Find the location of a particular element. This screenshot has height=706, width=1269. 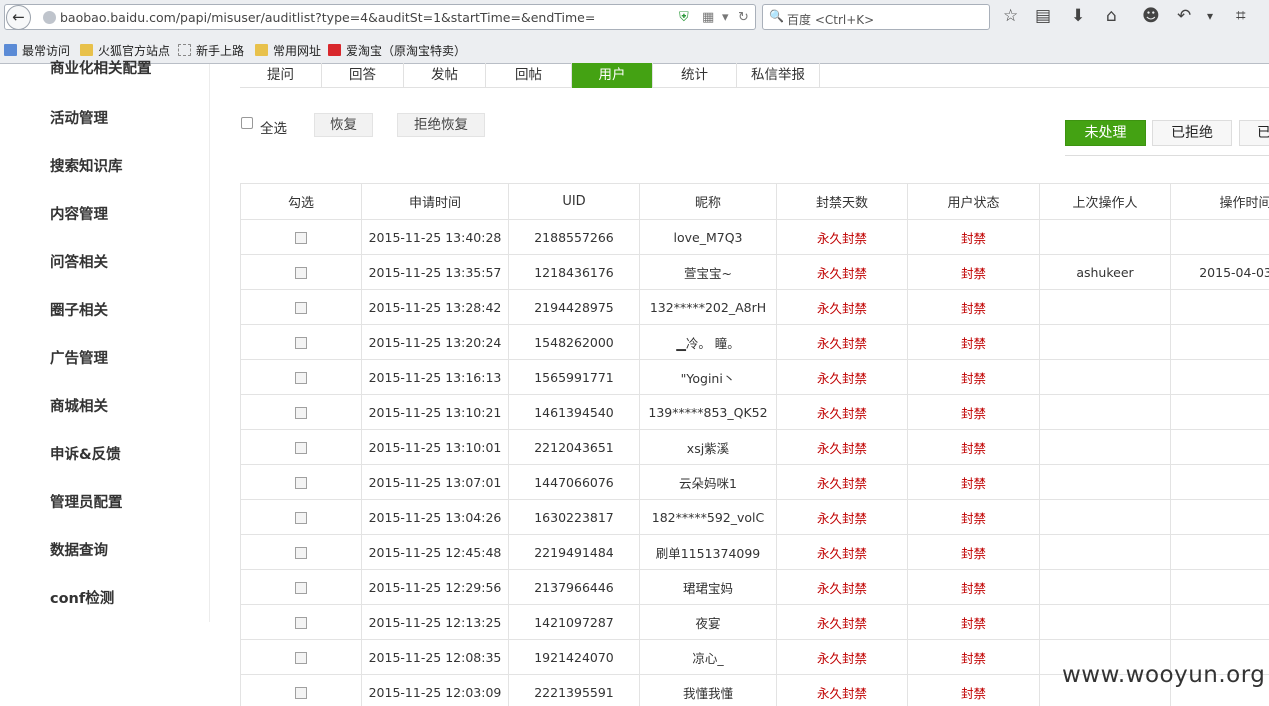

search-box: 🔍 百度 <Ctrl+K> is located at coordinates (876, 17).